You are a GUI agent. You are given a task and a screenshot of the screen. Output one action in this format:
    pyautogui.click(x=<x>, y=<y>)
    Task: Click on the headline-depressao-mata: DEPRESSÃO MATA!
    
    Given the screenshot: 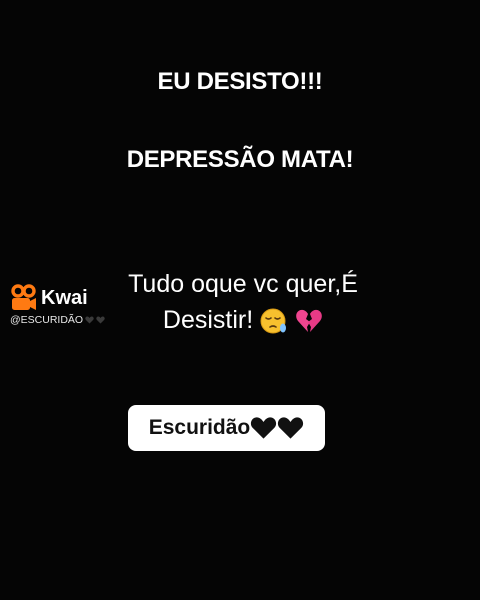 What is the action you would take?
    pyautogui.click(x=240, y=159)
    